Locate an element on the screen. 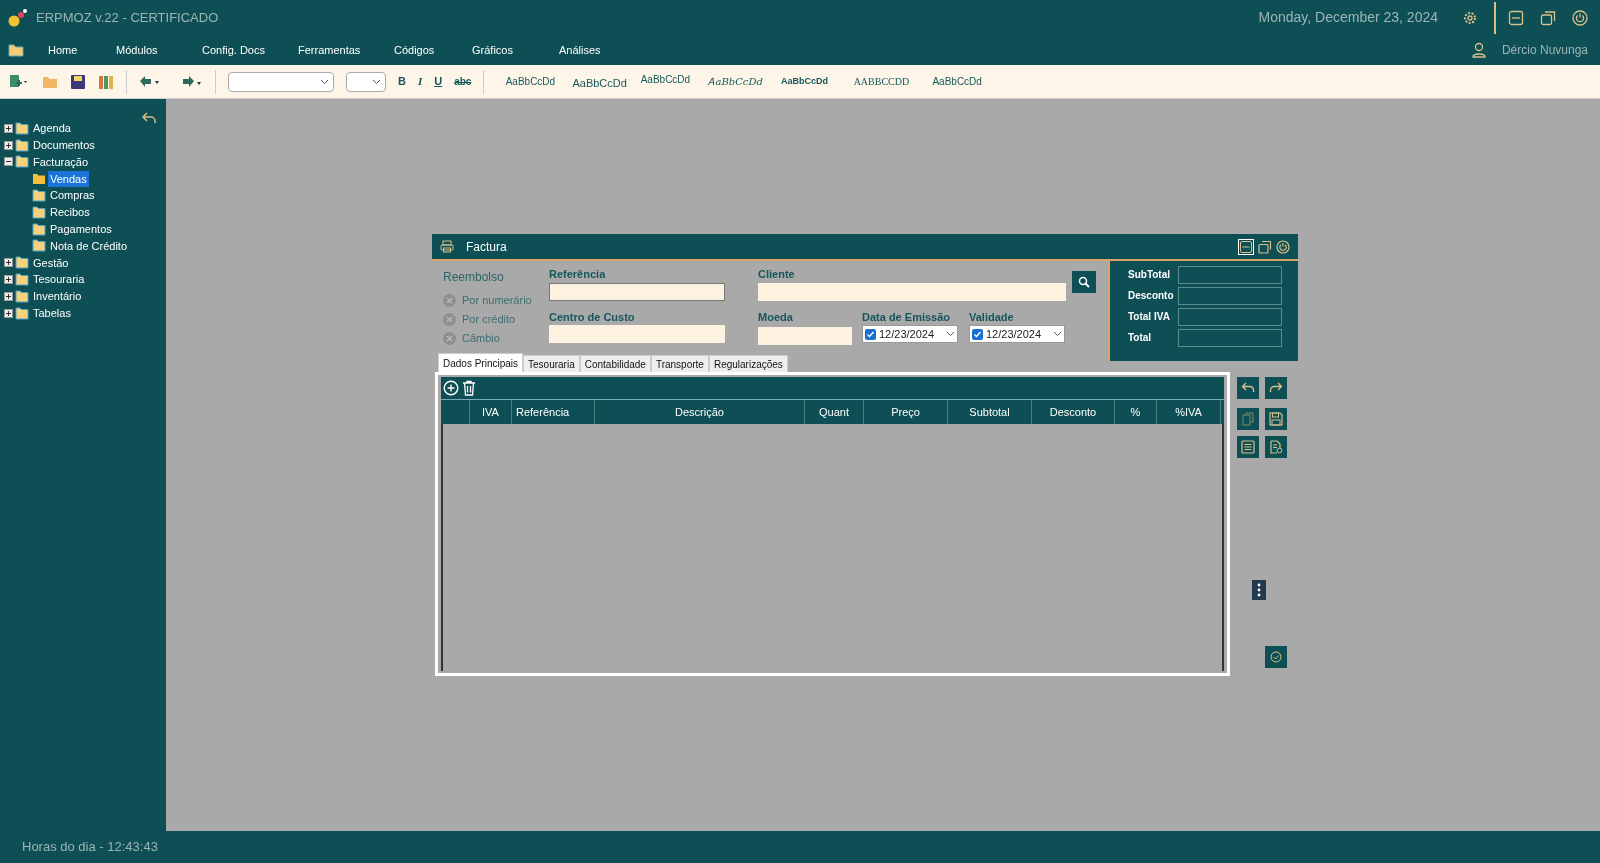 Image resolution: width=1600 pixels, height=863 pixels. refund-label: Reembolso is located at coordinates (474, 277).